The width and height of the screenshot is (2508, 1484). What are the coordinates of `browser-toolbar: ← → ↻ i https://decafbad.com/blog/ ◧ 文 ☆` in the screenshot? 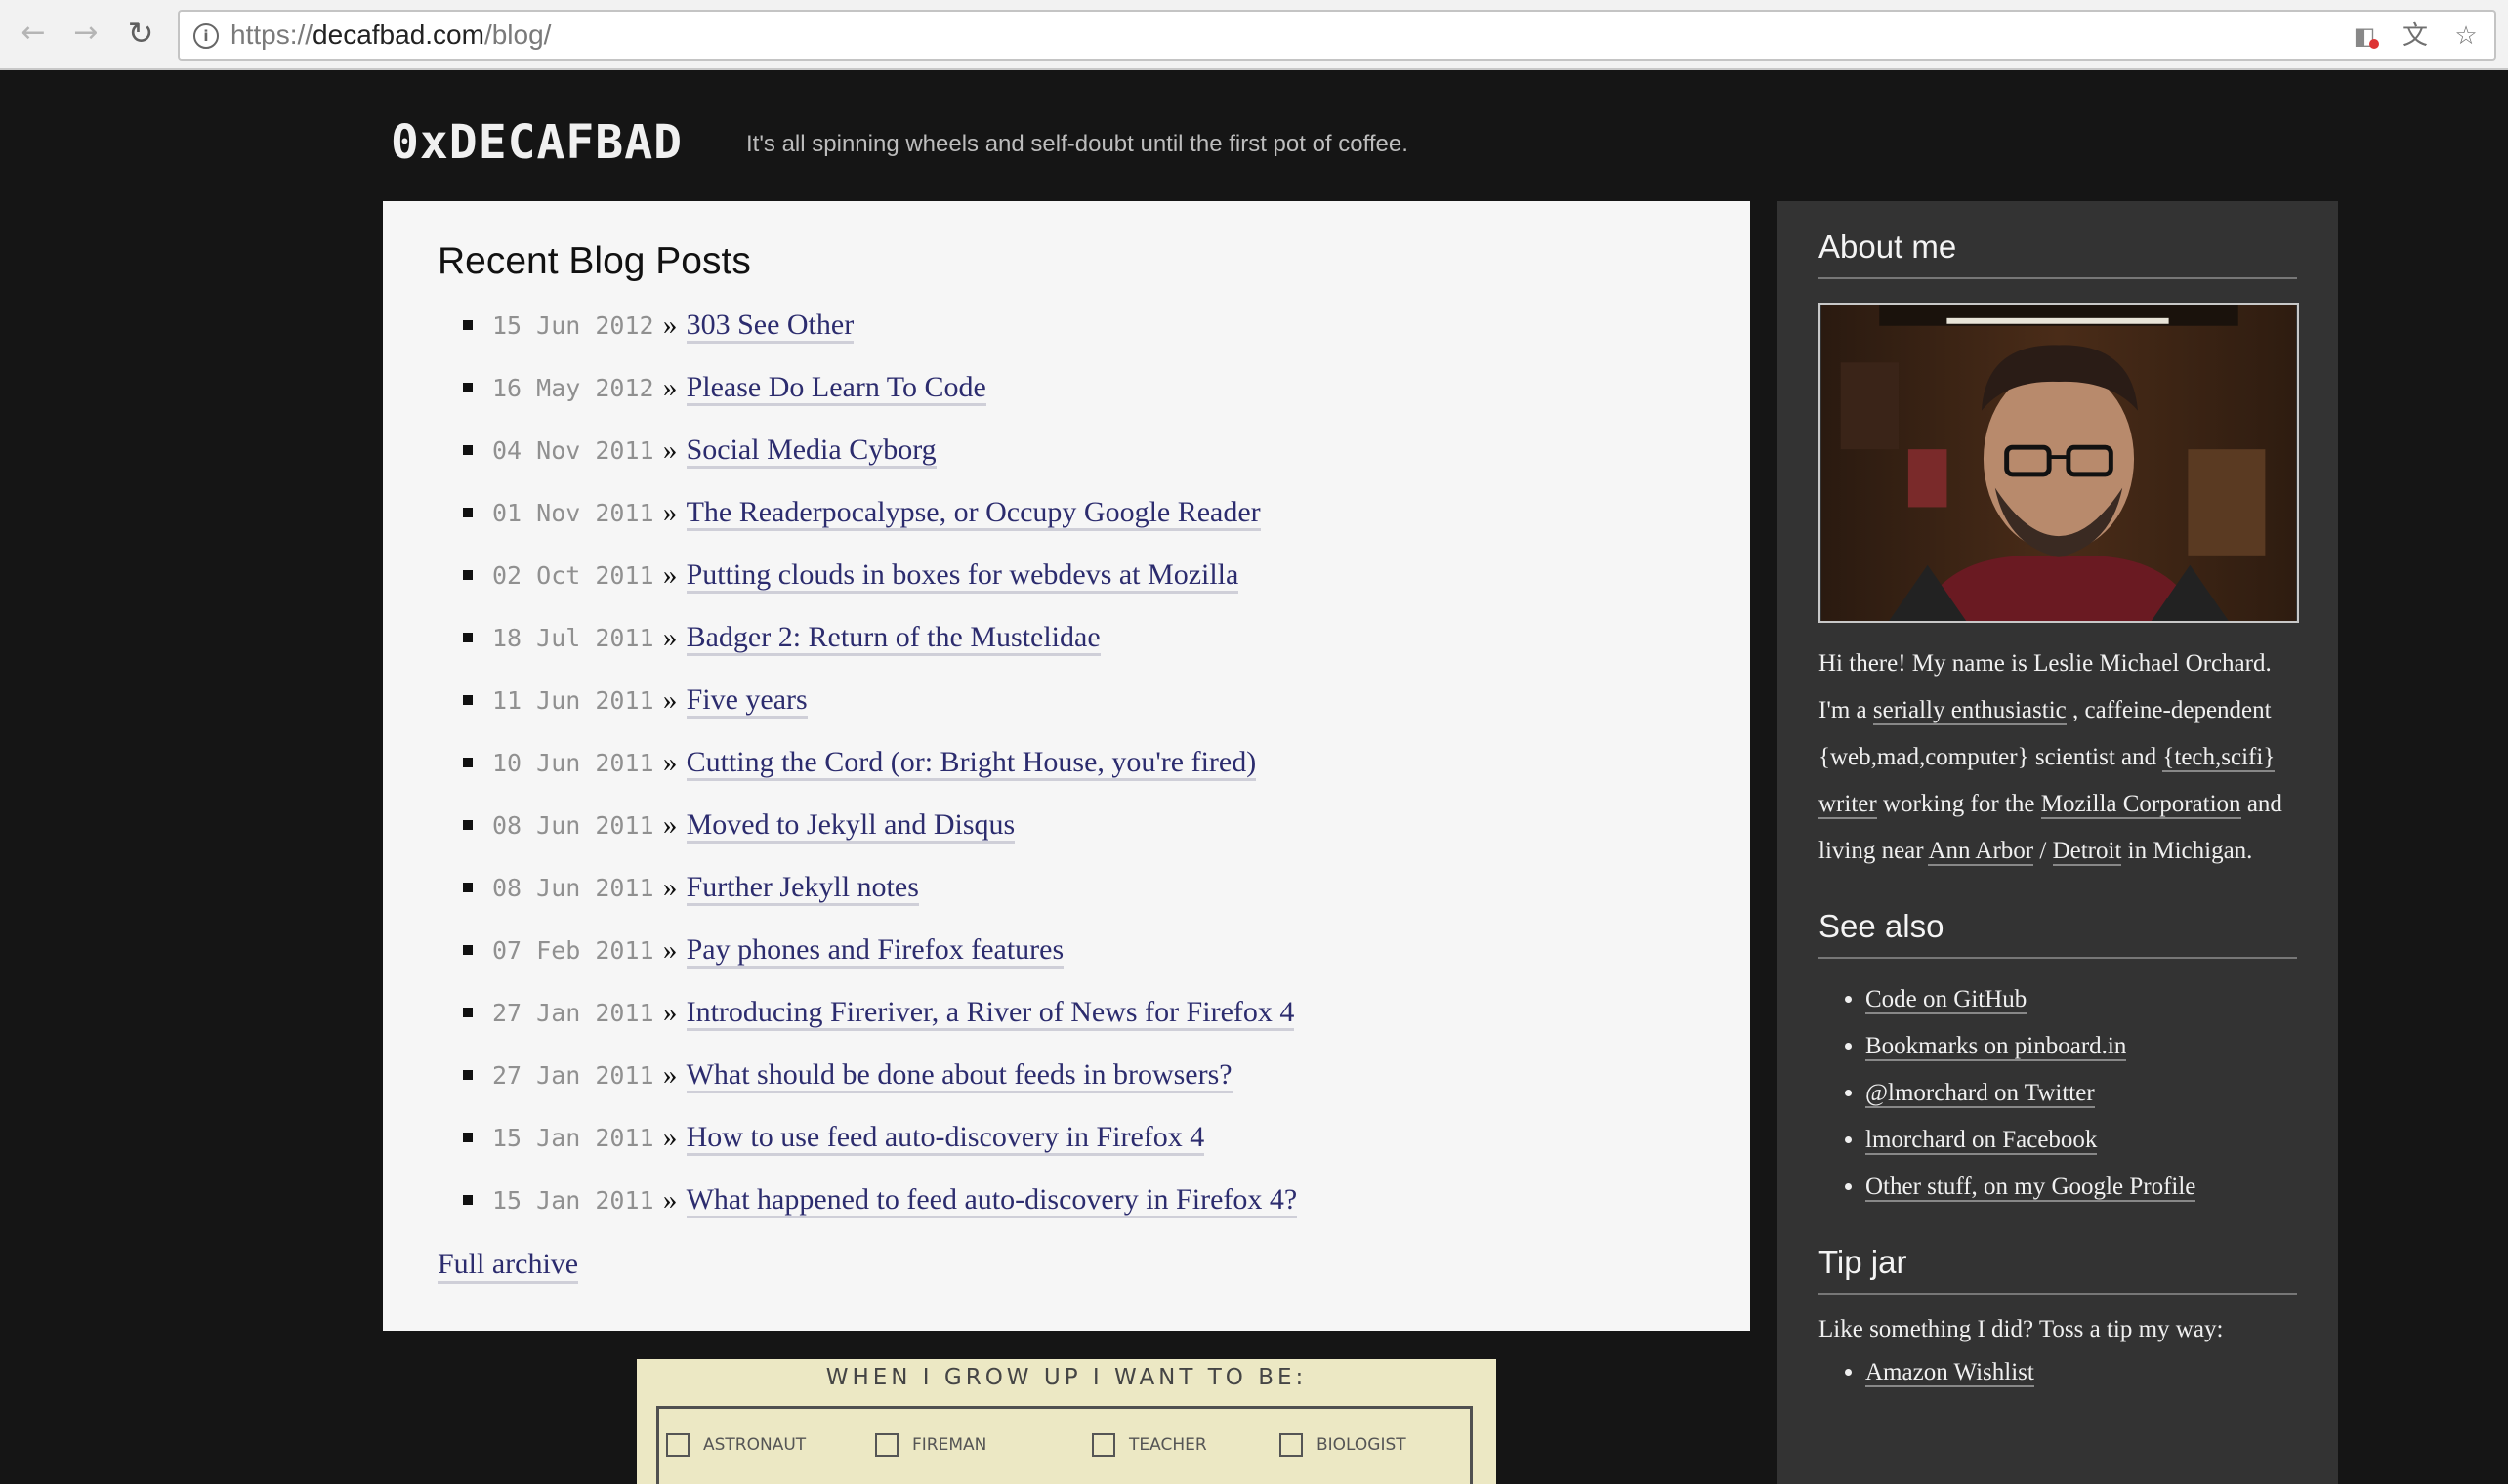 It's located at (1254, 35).